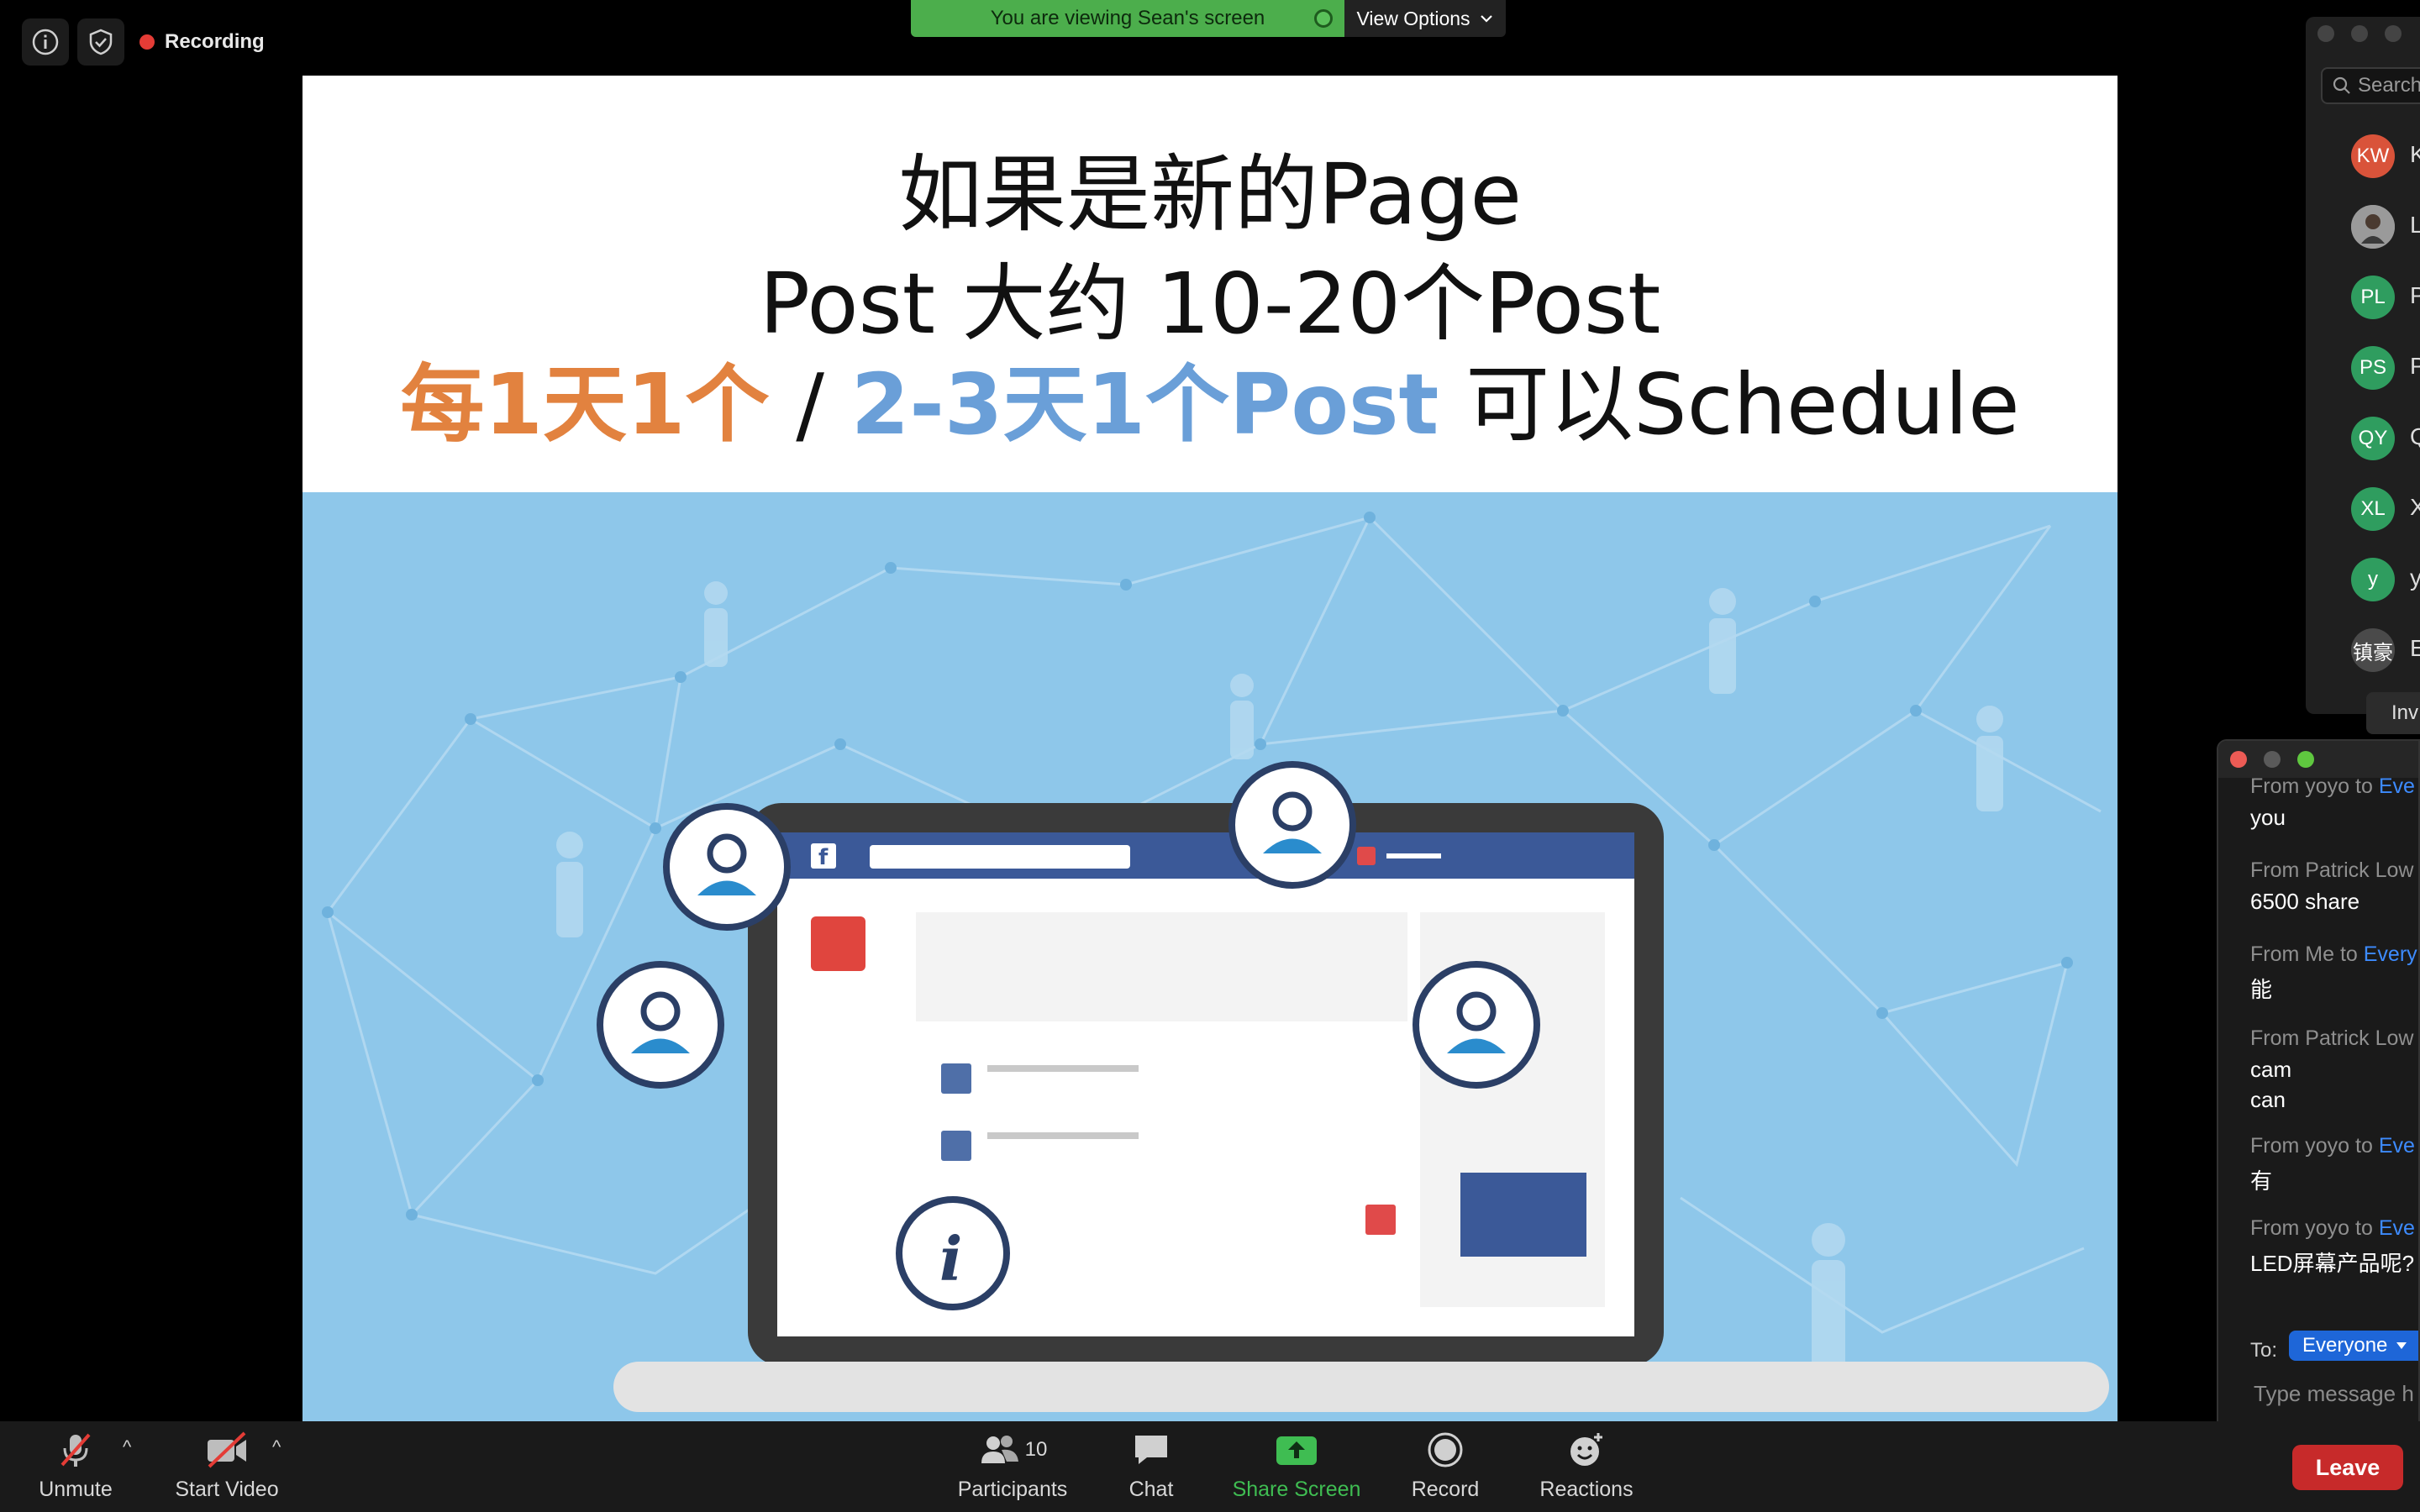  I want to click on invite-button: Inv, so click(2393, 713).